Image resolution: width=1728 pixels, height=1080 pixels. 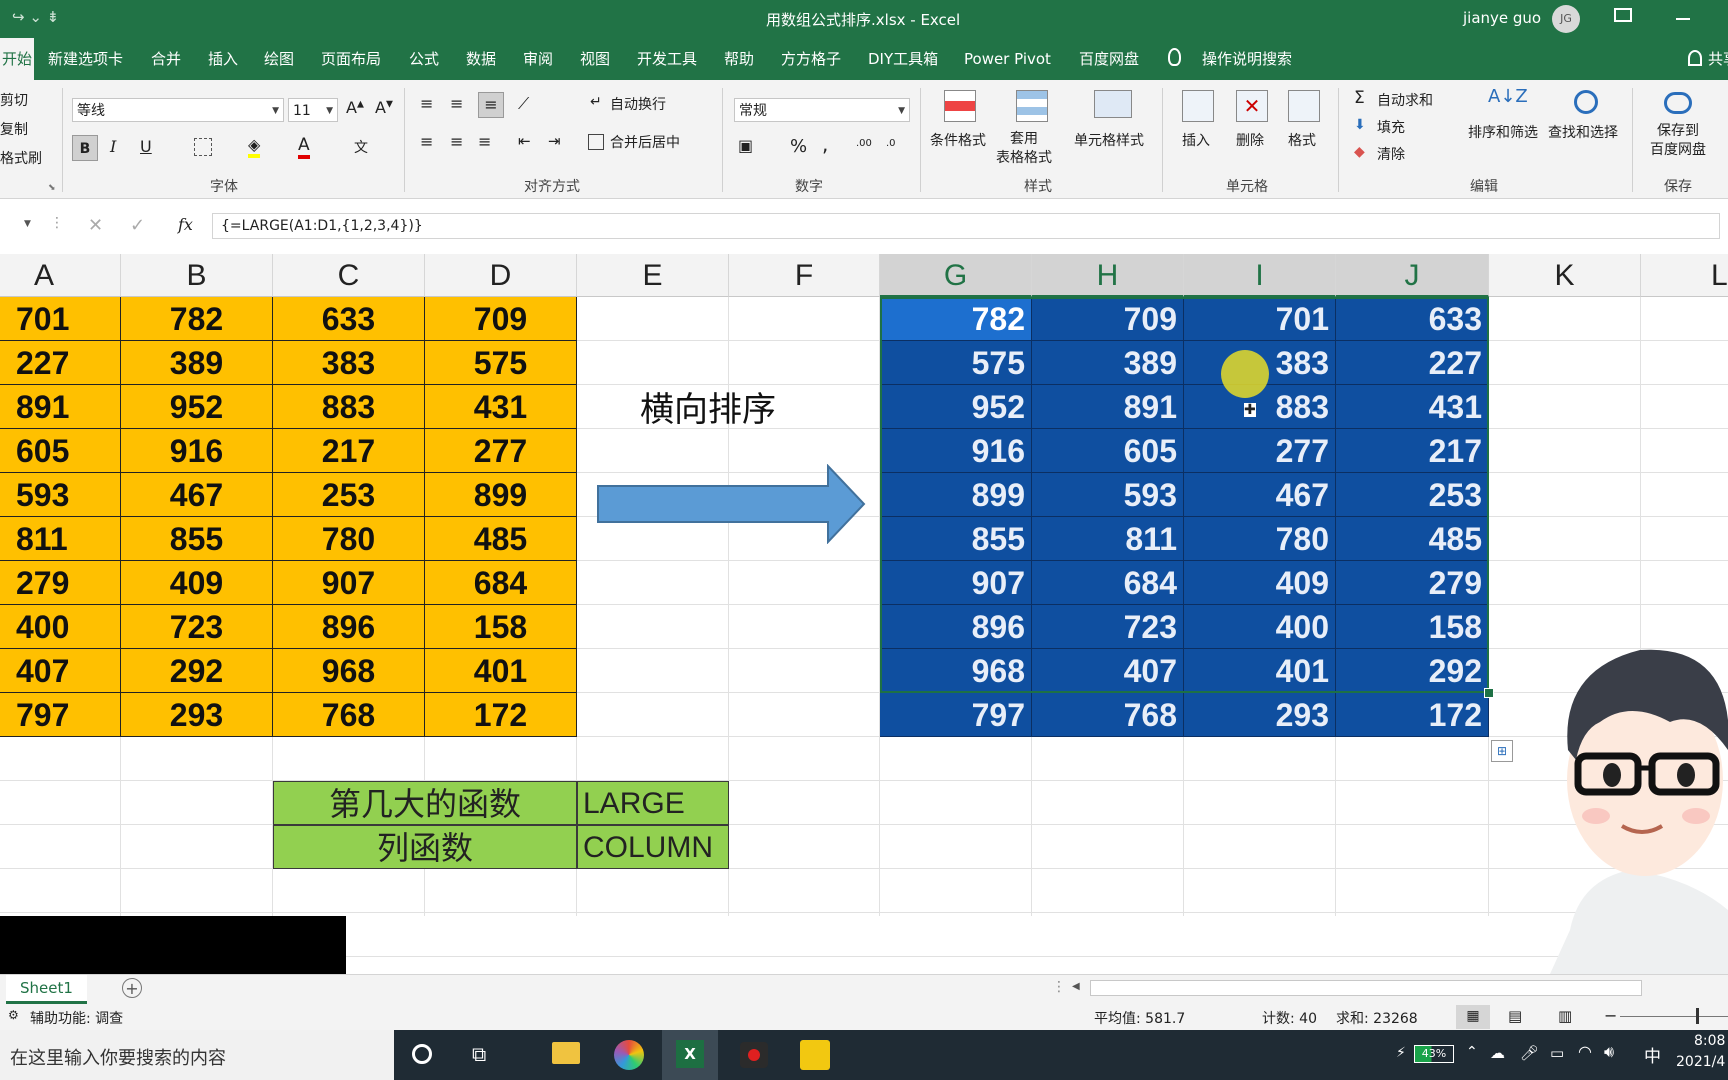 I want to click on tab-new: 新建选项卡, so click(x=85, y=59).